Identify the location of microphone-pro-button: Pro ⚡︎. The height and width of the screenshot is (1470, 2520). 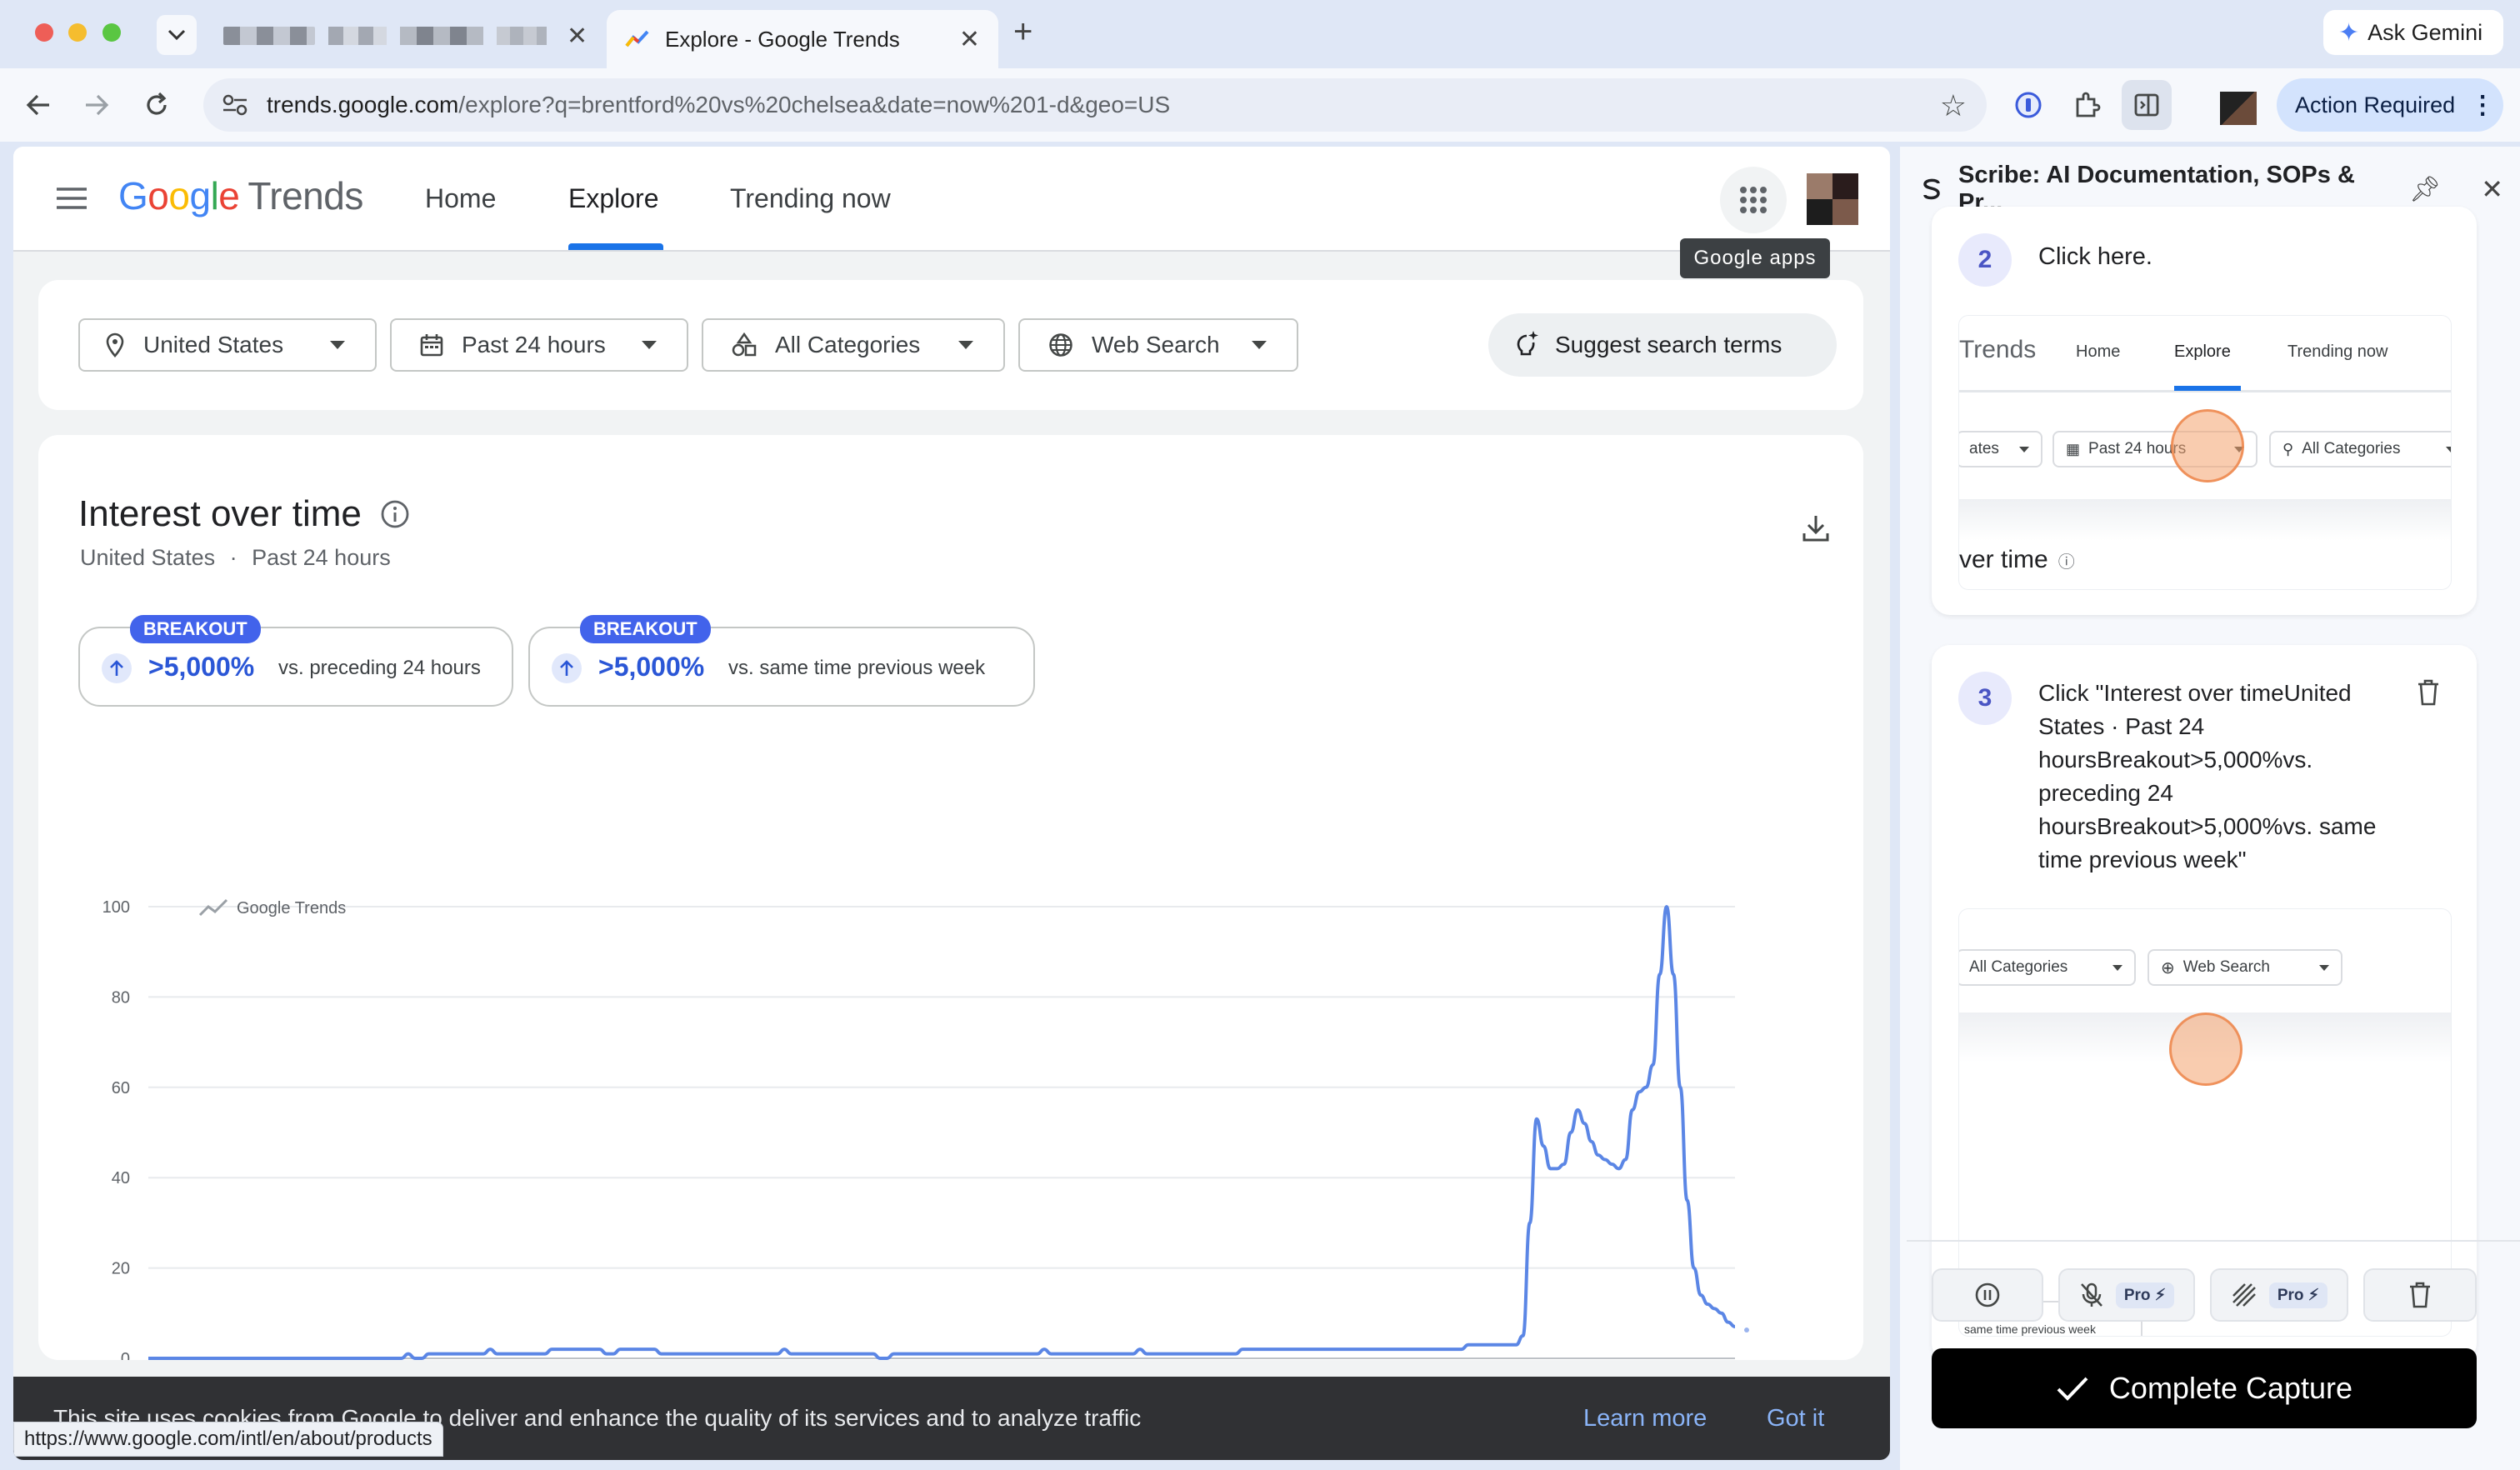
(2126, 1295).